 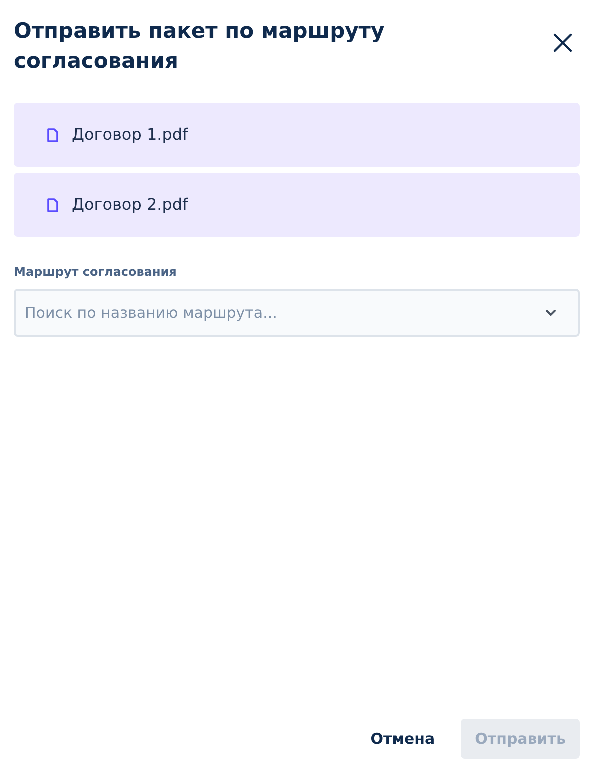 I want to click on close-icon, so click(x=563, y=43).